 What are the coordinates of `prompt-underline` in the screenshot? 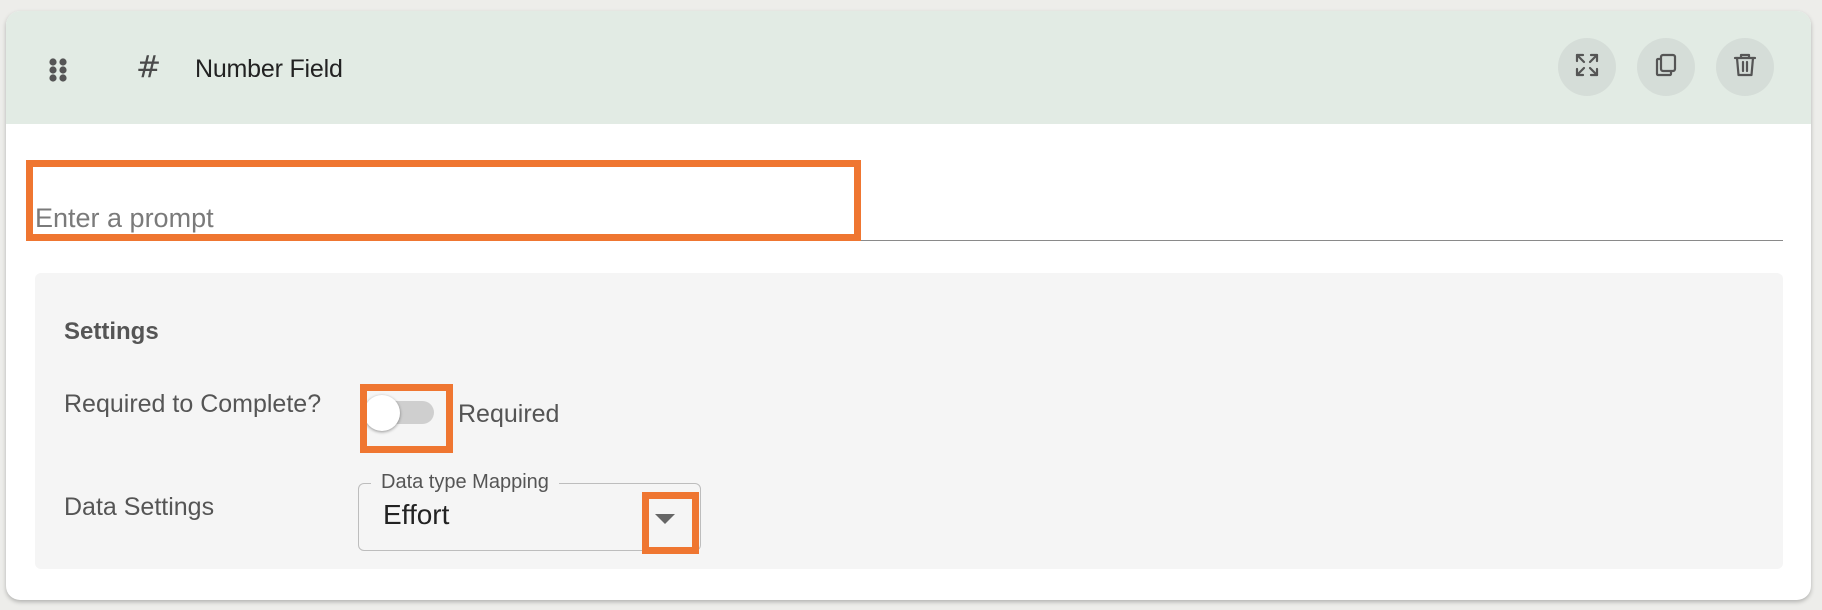 It's located at (909, 240).